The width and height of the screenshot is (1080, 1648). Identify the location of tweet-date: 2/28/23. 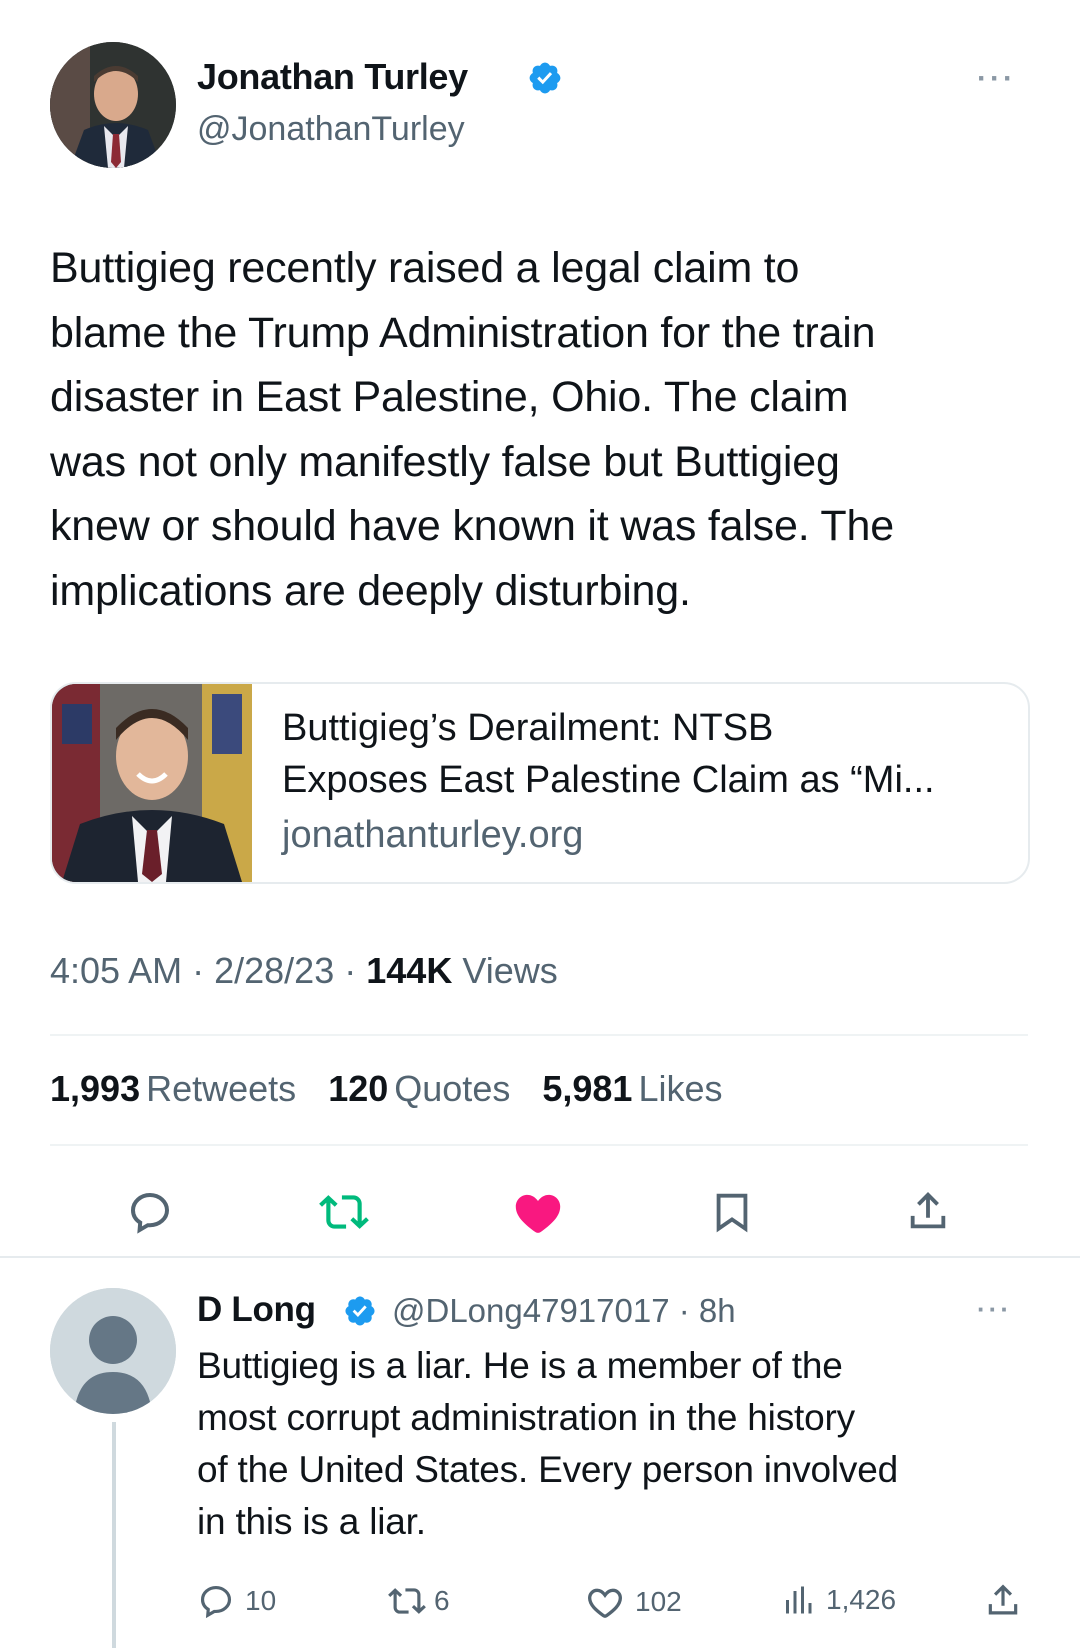
(274, 970).